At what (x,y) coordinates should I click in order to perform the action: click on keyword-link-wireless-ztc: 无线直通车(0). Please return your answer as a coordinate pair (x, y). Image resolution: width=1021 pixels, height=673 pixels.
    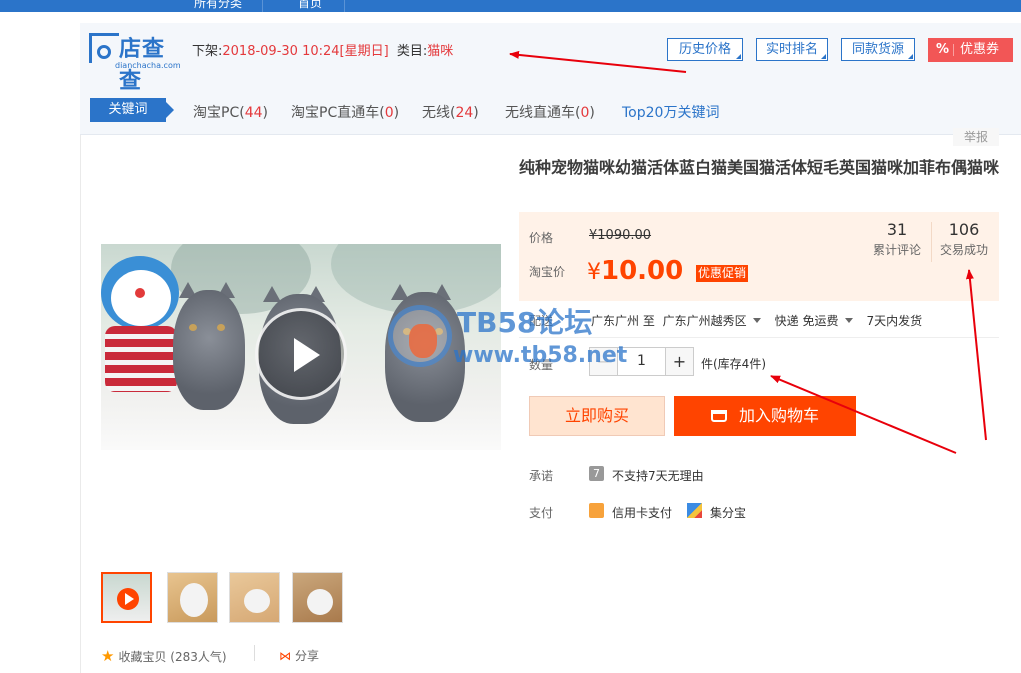
    Looking at the image, I should click on (550, 112).